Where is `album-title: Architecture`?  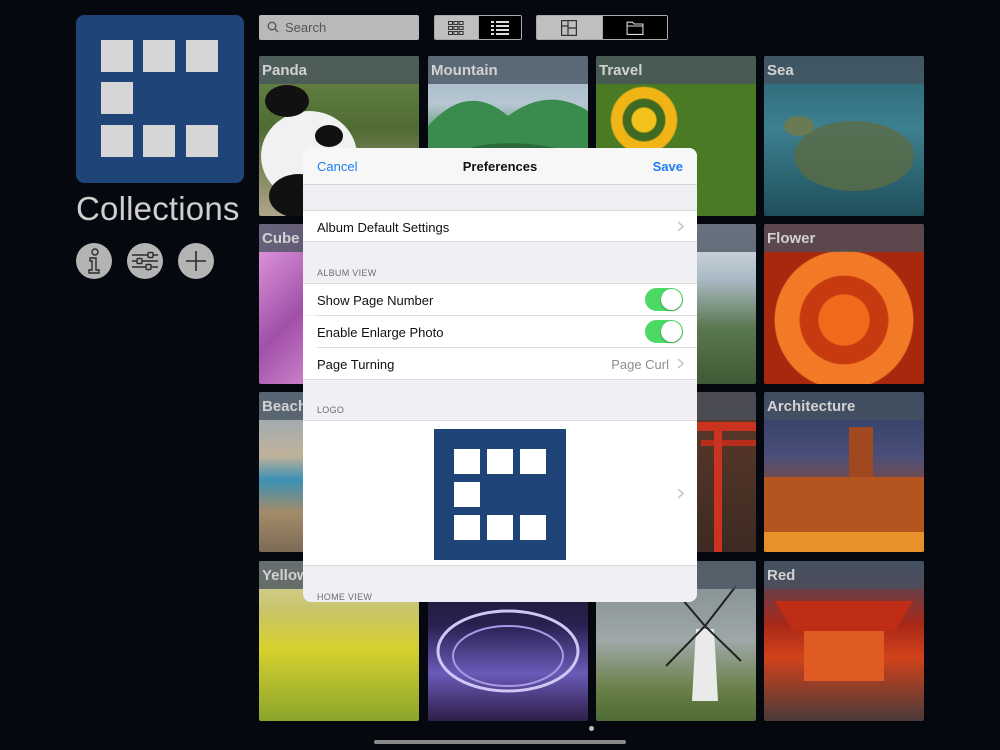 album-title: Architecture is located at coordinates (811, 406).